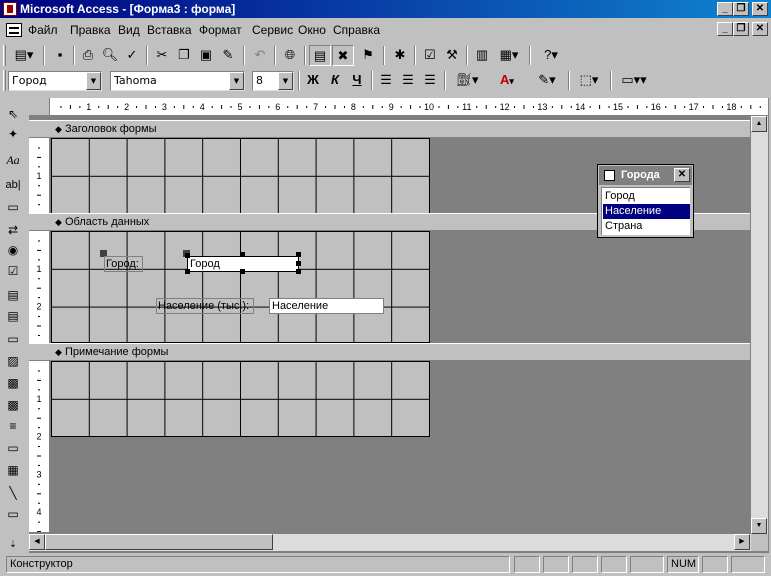 This screenshot has width=771, height=576. Describe the element at coordinates (357, 80) in the screenshot. I see `underline-button: Ч` at that location.